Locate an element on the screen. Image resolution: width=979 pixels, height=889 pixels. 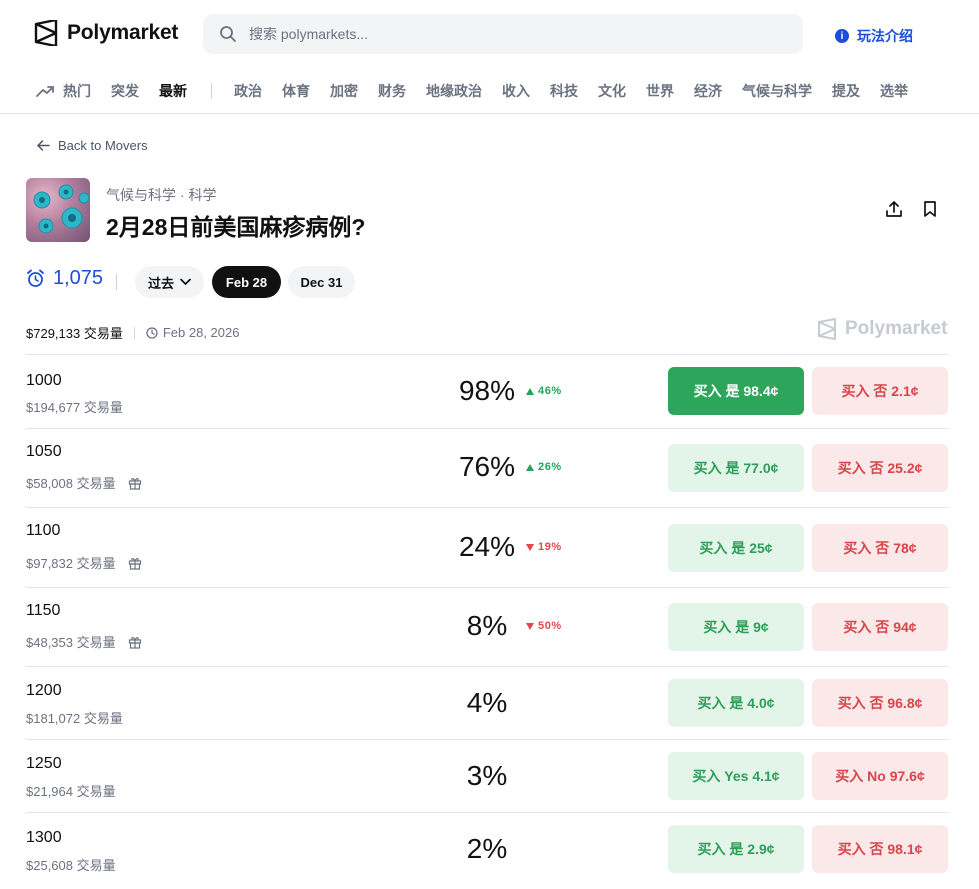
nav-item-category: 收入 is located at coordinates (516, 91).